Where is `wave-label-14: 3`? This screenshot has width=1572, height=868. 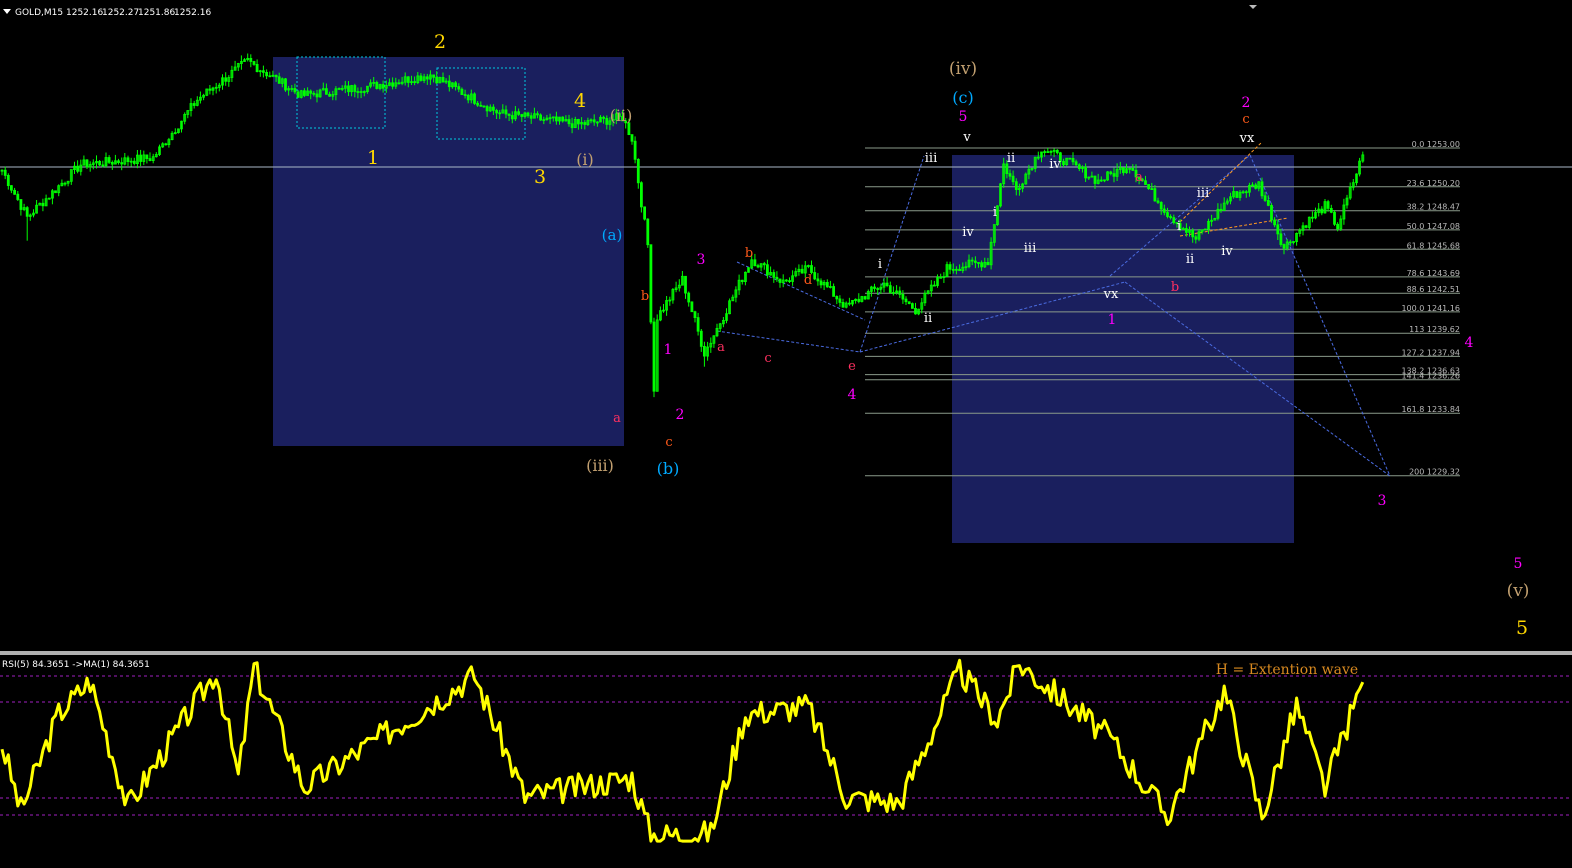
wave-label-14: 3 is located at coordinates (701, 260).